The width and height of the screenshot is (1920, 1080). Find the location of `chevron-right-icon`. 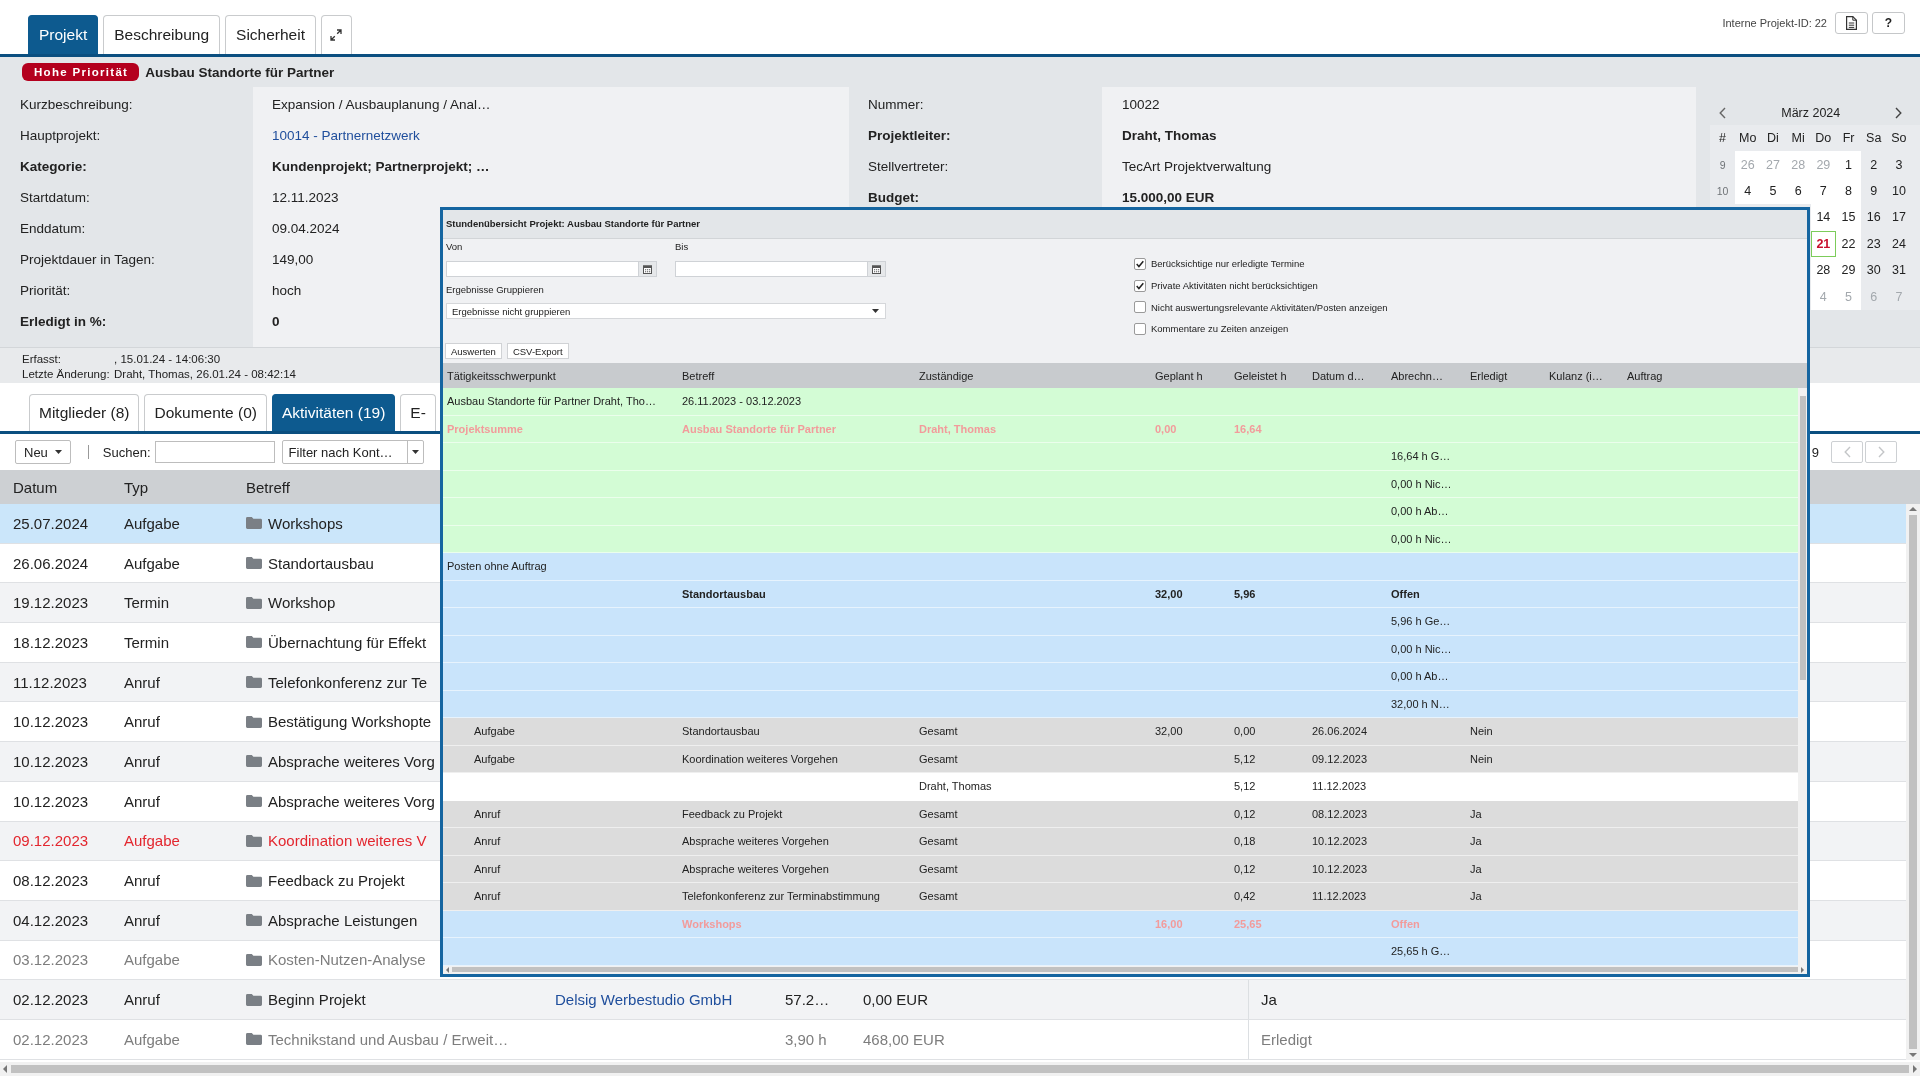

chevron-right-icon is located at coordinates (1899, 113).